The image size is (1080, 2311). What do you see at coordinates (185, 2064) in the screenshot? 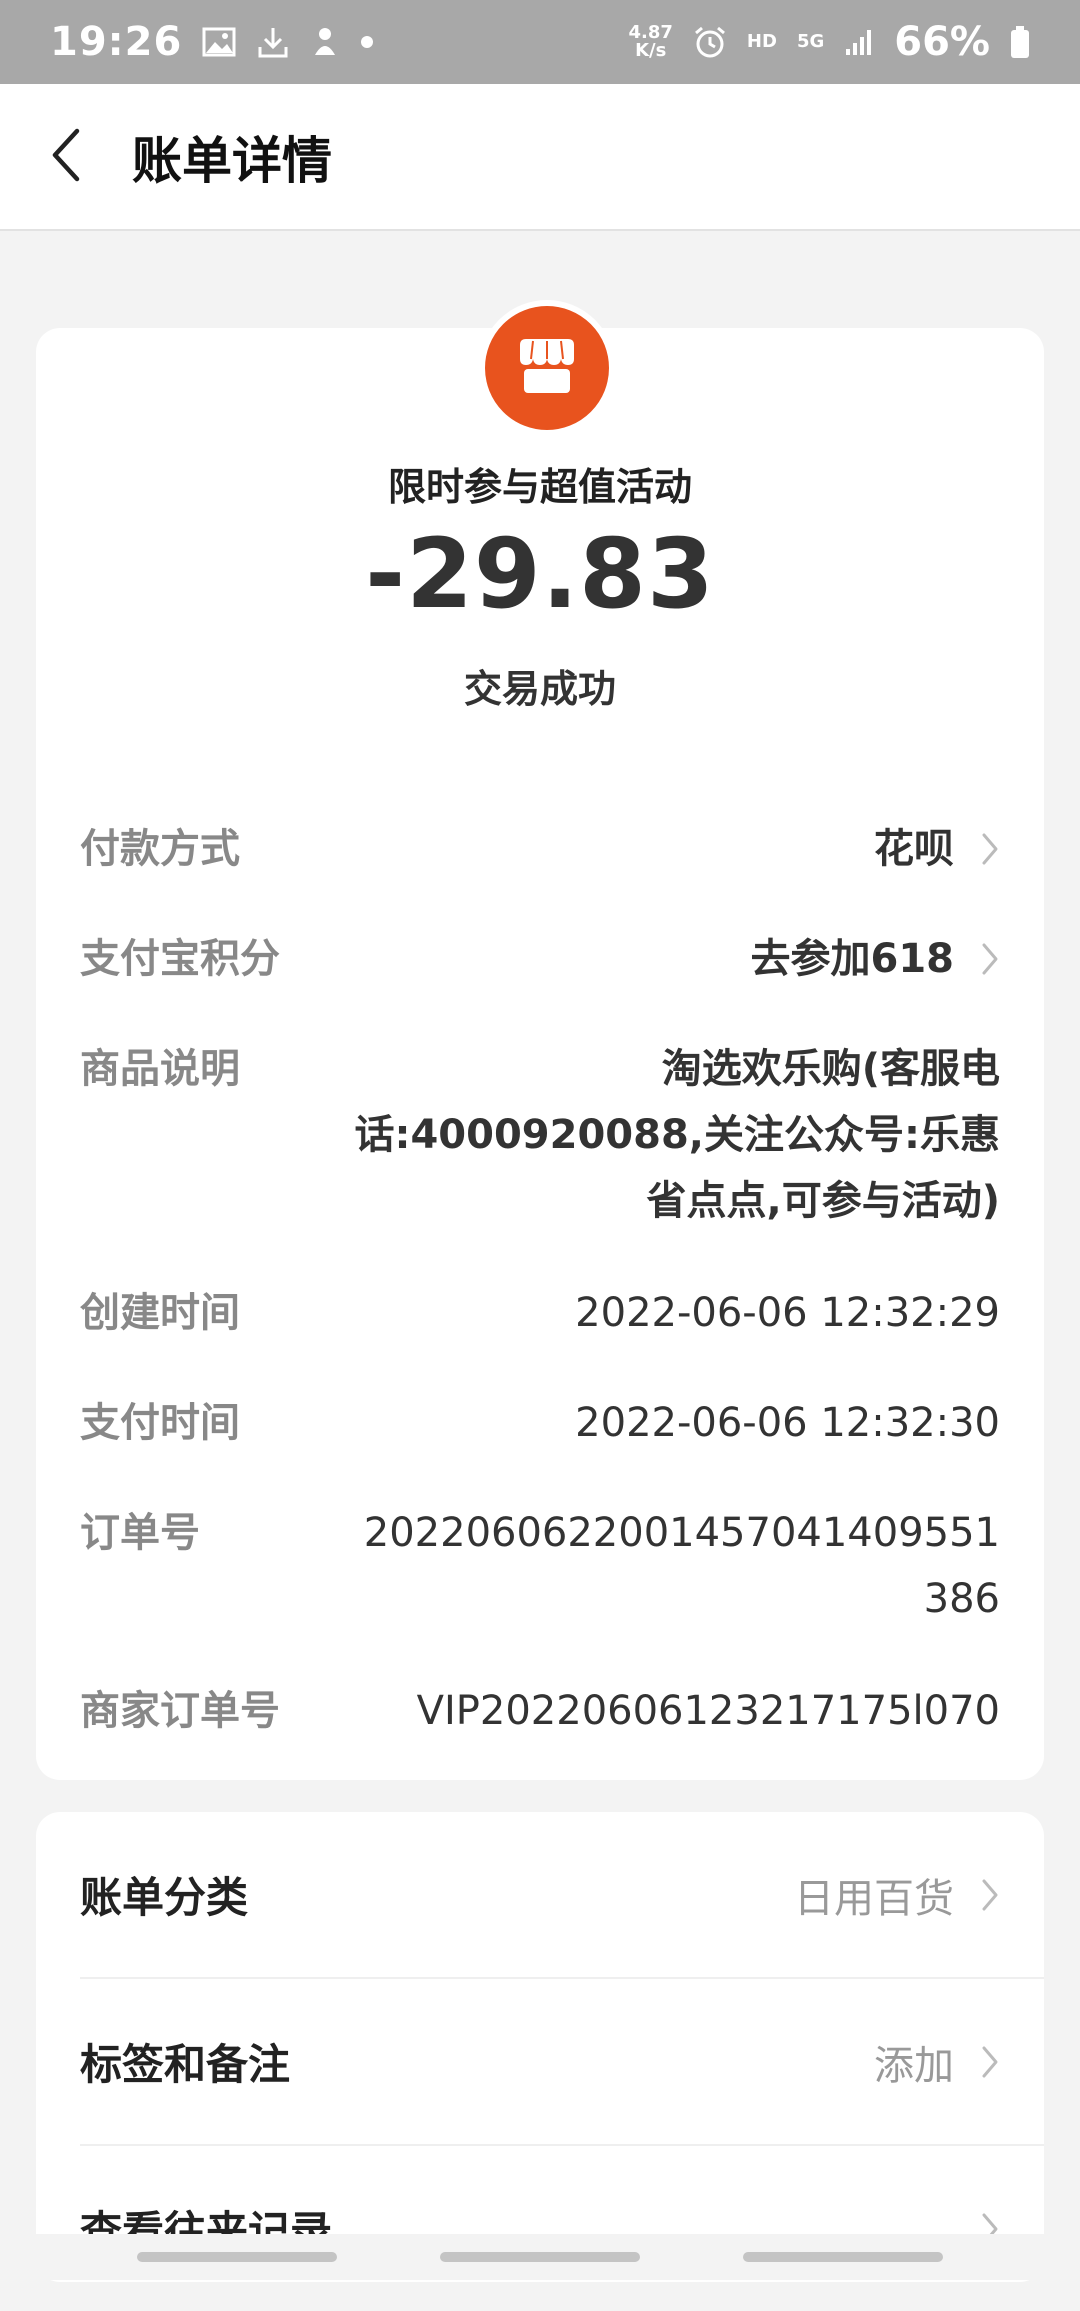
I see `row-label: 标签和备注` at bounding box center [185, 2064].